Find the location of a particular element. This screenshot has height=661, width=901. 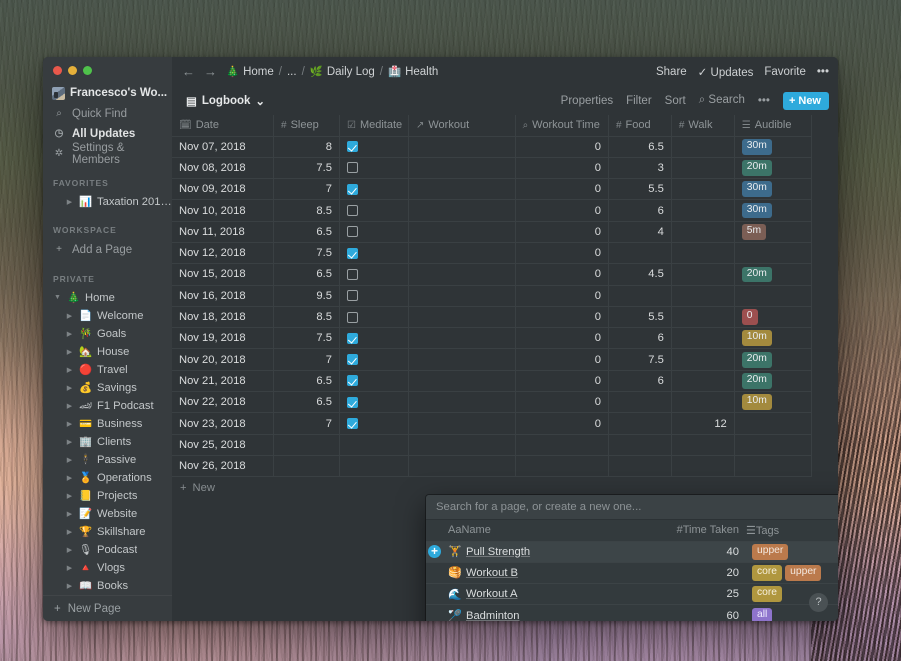

popup-result-row: 🏸 Badminton 60 all is located at coordinates (632, 612).